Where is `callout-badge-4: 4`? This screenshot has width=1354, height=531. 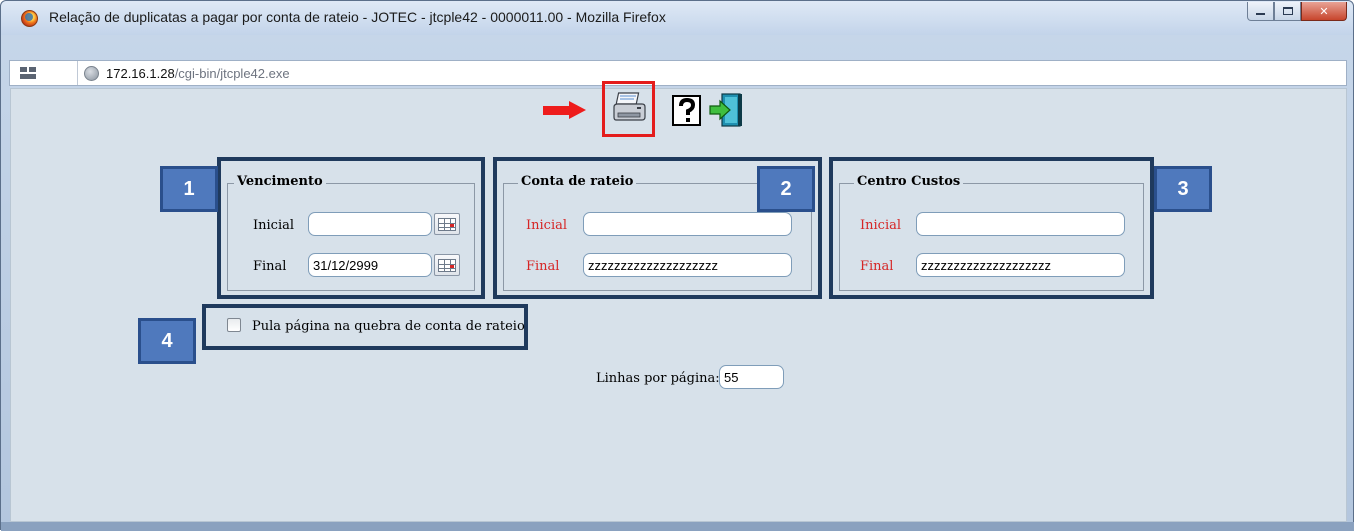
callout-badge-4: 4 is located at coordinates (167, 341).